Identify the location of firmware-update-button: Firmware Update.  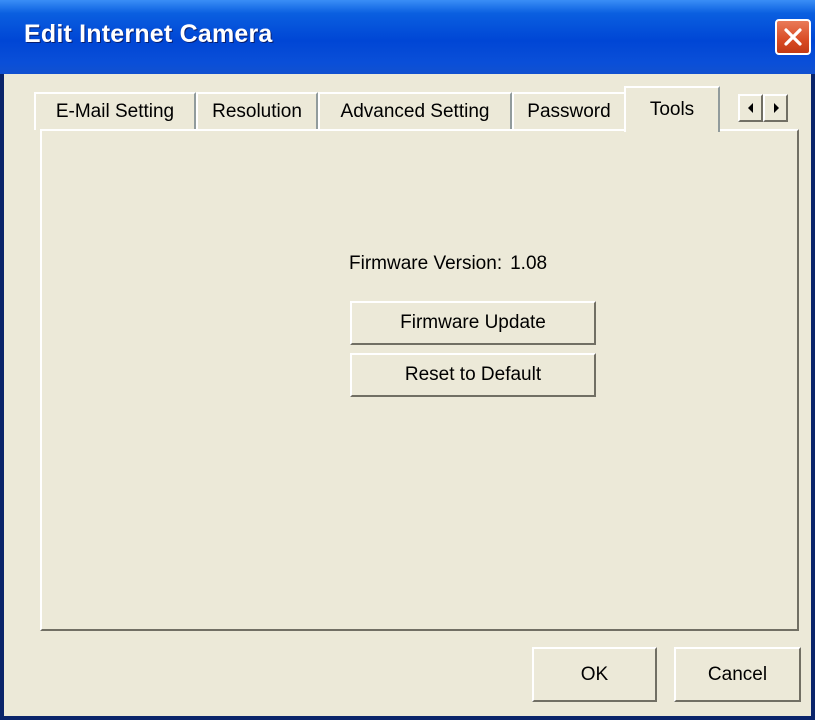
(473, 323).